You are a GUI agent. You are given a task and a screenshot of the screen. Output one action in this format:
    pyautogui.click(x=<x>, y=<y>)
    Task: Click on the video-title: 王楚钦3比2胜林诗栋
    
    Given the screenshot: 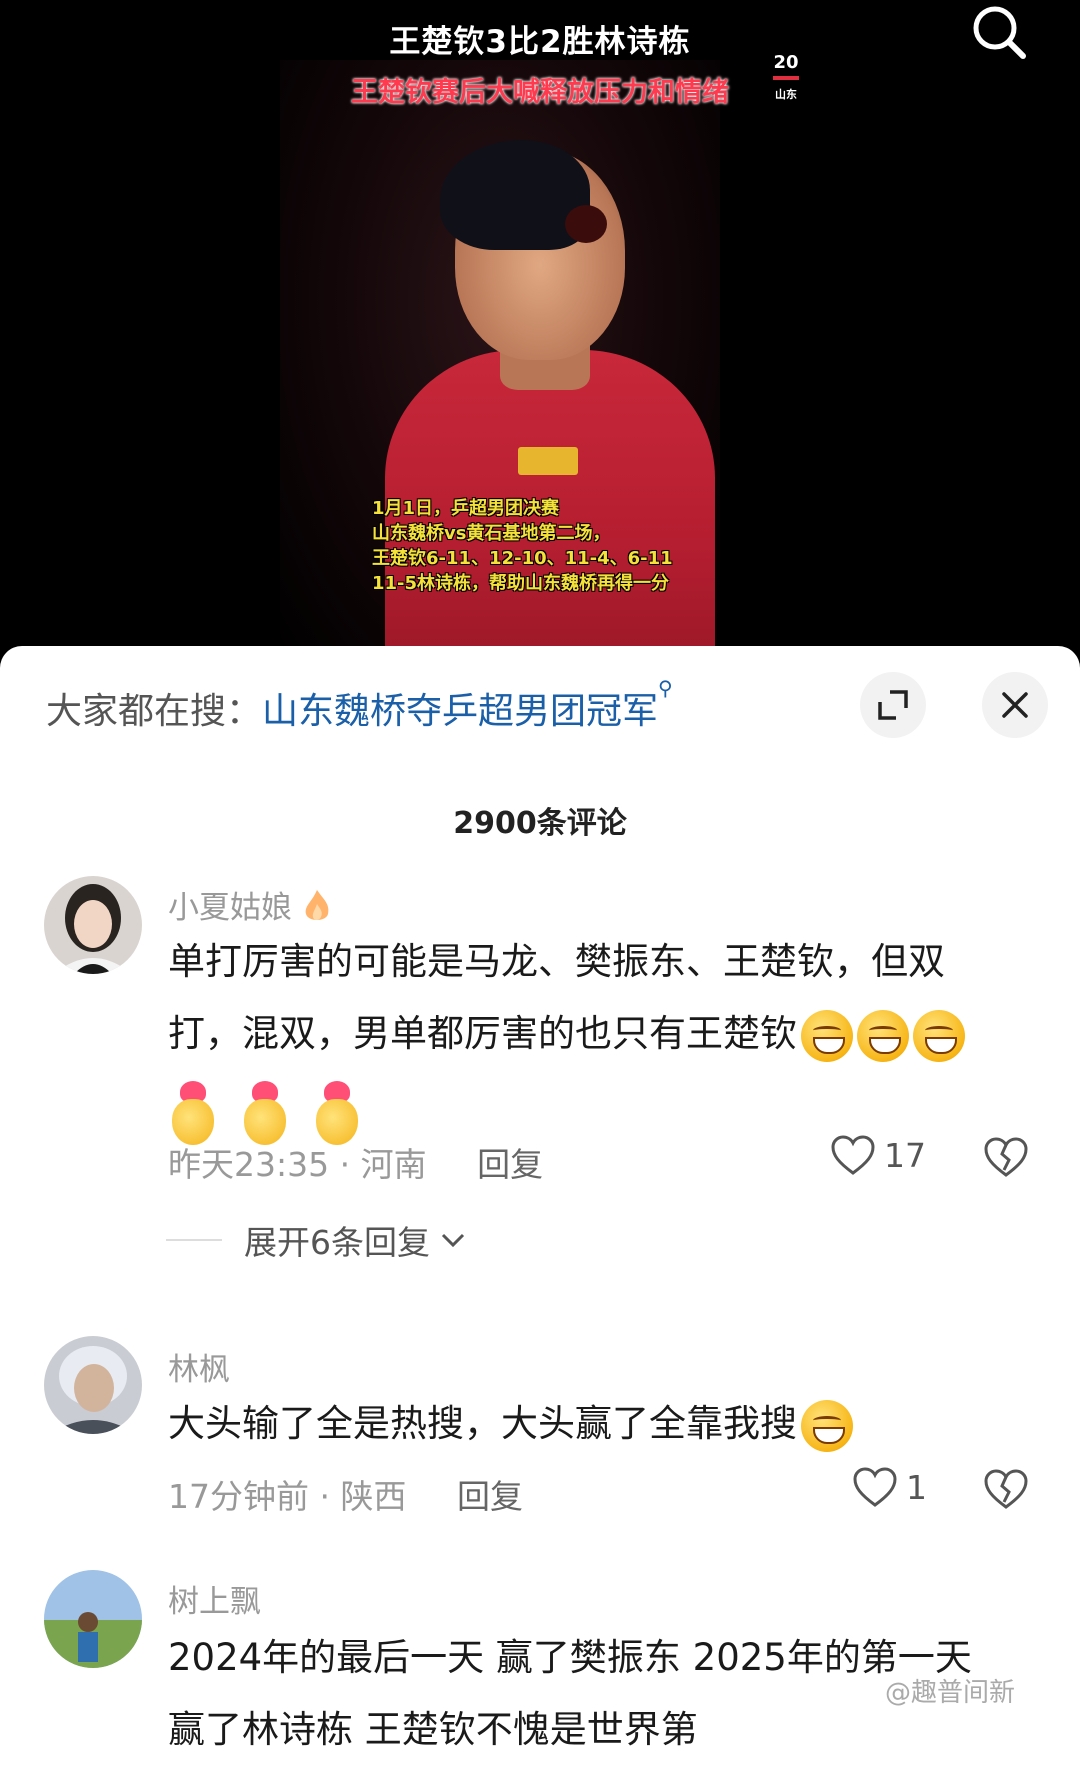 What is the action you would take?
    pyautogui.click(x=540, y=42)
    